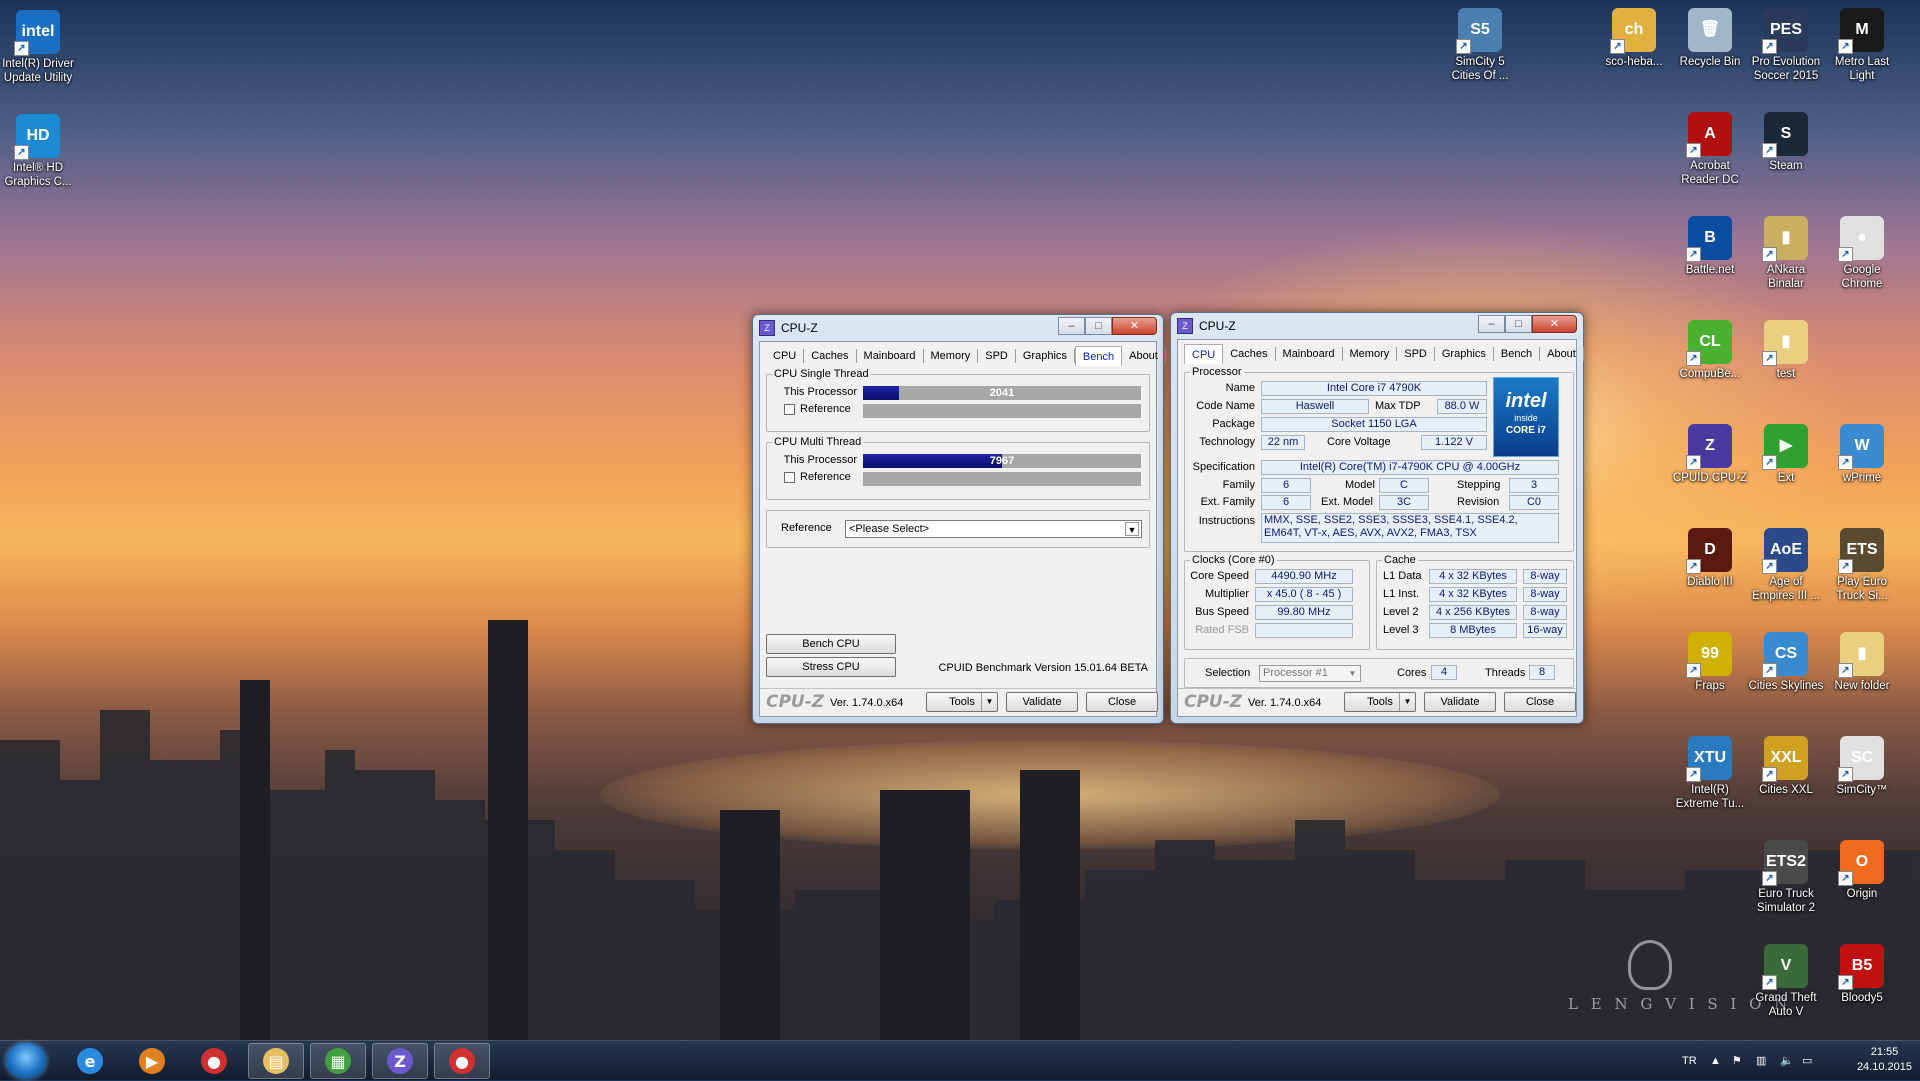 Image resolution: width=1920 pixels, height=1081 pixels. I want to click on desktop-icon-origin: O Origin, so click(1862, 870).